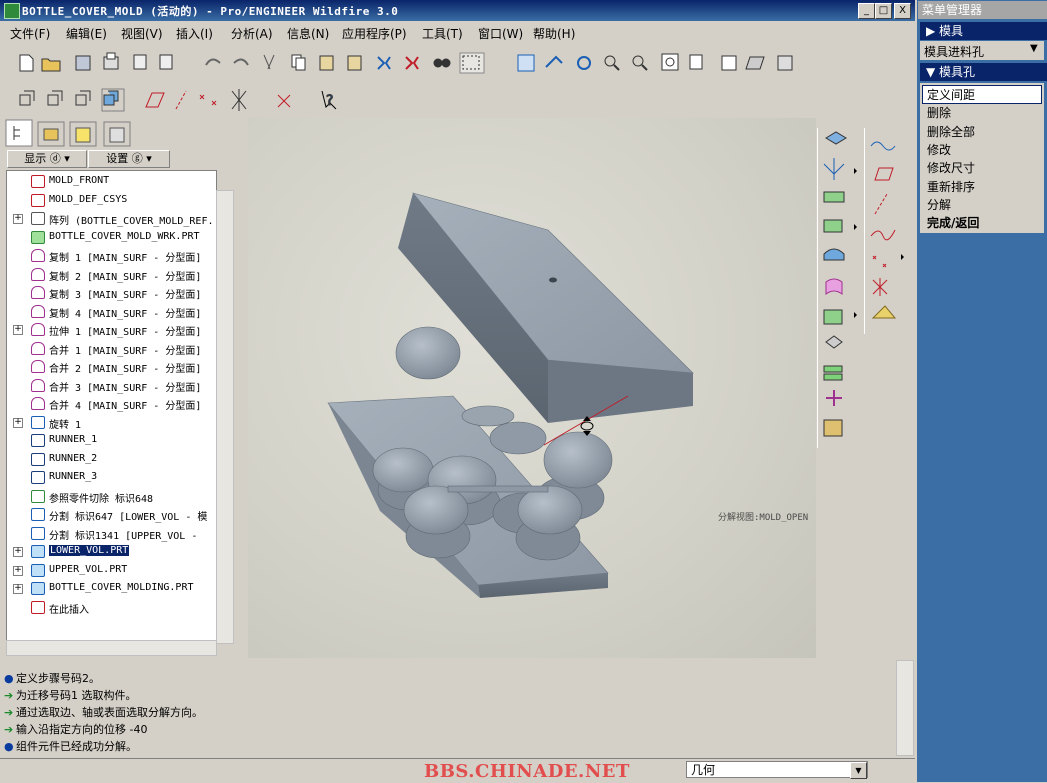  I want to click on tree-node: + BOTTLE_COVER_MOLDING.PRT, so click(111, 589).